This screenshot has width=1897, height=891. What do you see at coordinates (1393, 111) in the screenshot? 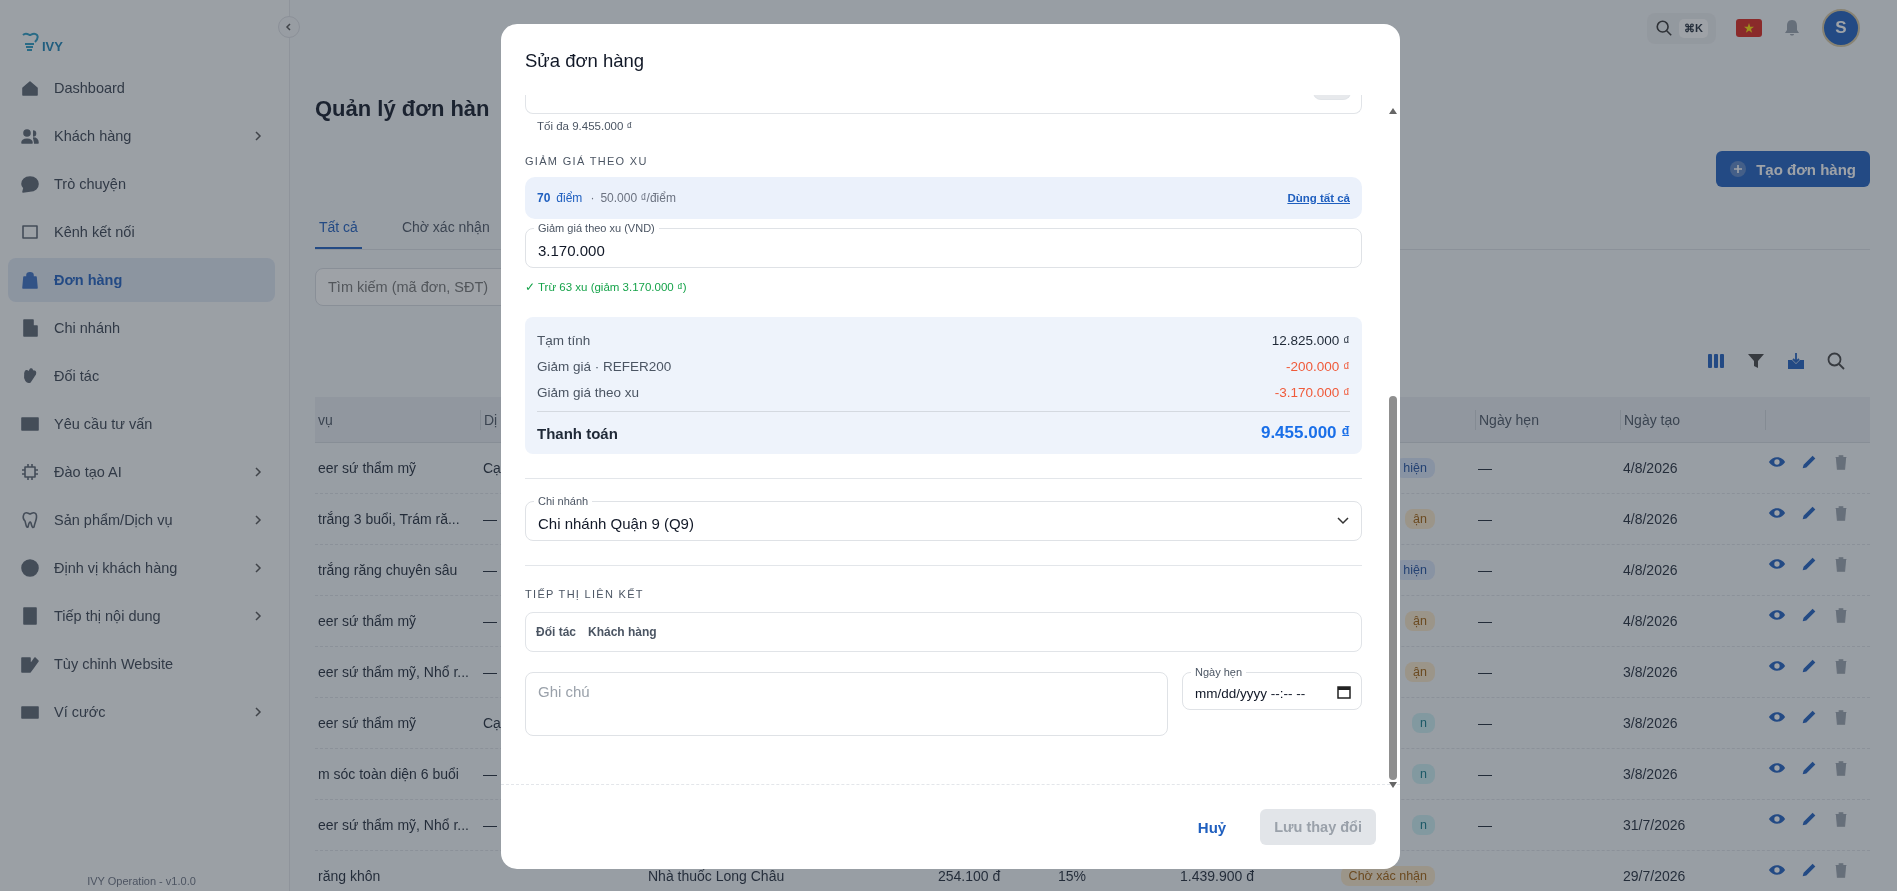
I see `scroll-up-arrow-icon` at bounding box center [1393, 111].